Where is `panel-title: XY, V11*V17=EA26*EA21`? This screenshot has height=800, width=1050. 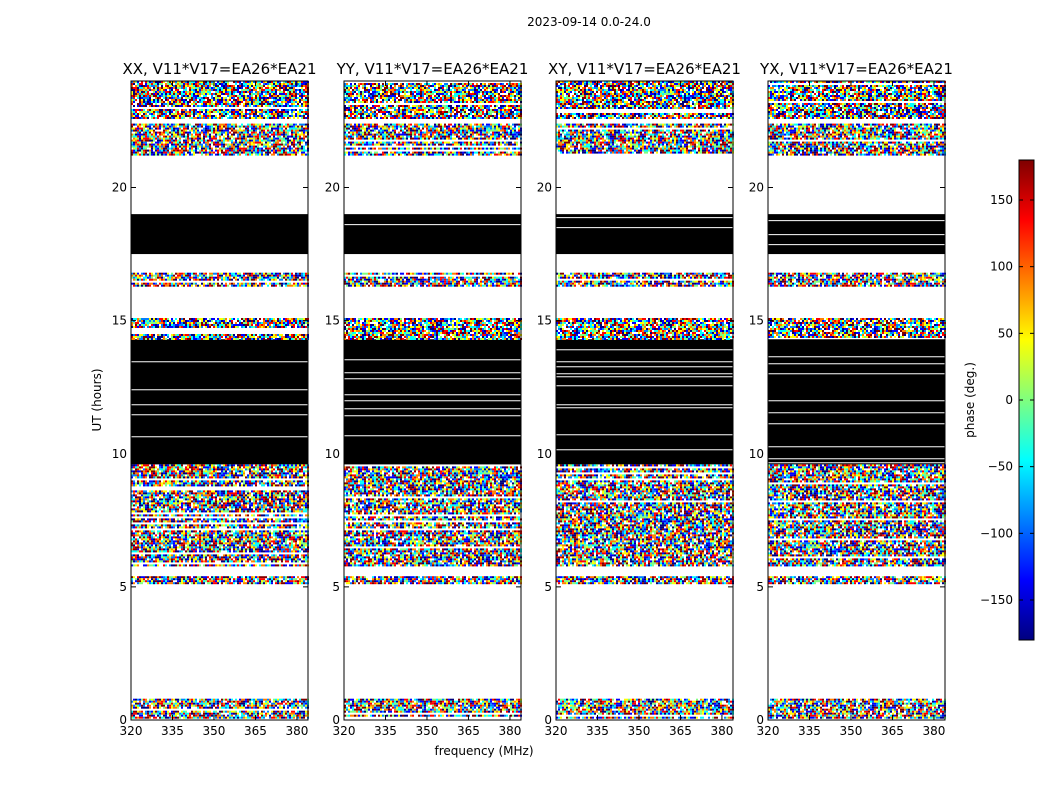 panel-title: XY, V11*V17=EA26*EA21 is located at coordinates (644, 69).